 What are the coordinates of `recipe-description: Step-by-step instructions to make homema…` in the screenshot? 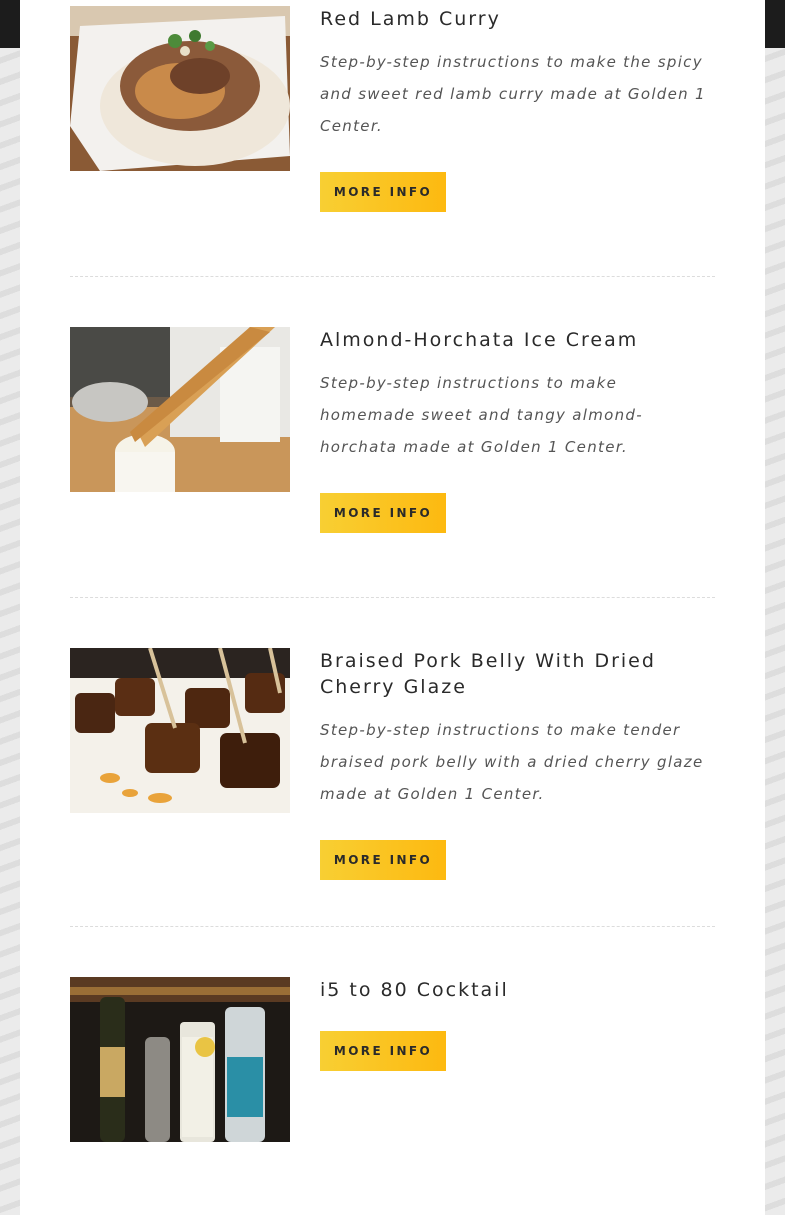 It's located at (481, 415).